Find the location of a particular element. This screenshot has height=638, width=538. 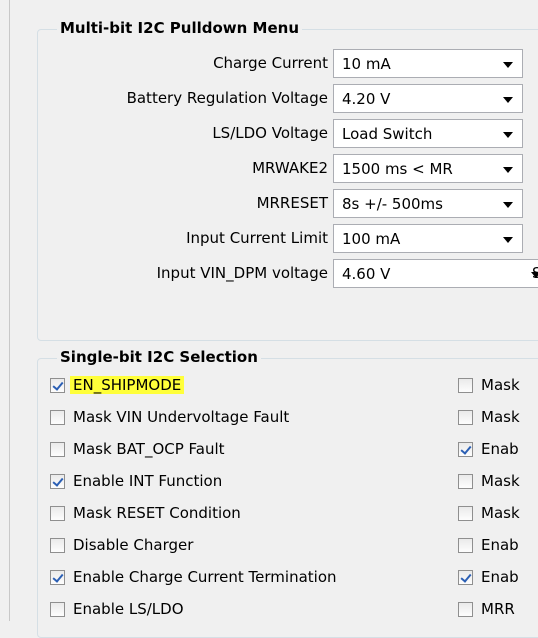

truncated-trailing-label: S is located at coordinates (535, 273).